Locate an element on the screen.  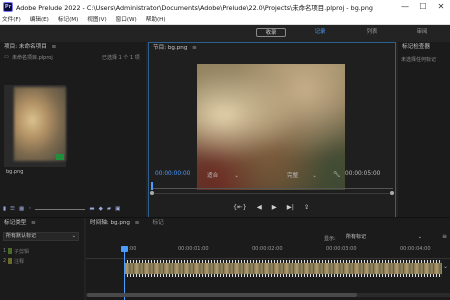
comment-marker-swatch is located at coordinates (10, 261).